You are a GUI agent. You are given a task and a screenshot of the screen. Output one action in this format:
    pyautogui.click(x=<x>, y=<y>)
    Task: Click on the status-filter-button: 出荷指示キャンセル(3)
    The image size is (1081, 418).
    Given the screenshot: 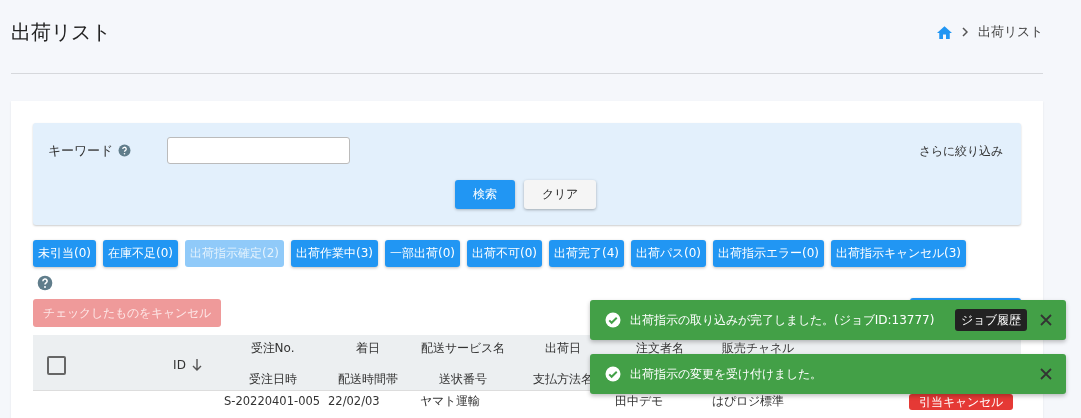 What is the action you would take?
    pyautogui.click(x=898, y=253)
    